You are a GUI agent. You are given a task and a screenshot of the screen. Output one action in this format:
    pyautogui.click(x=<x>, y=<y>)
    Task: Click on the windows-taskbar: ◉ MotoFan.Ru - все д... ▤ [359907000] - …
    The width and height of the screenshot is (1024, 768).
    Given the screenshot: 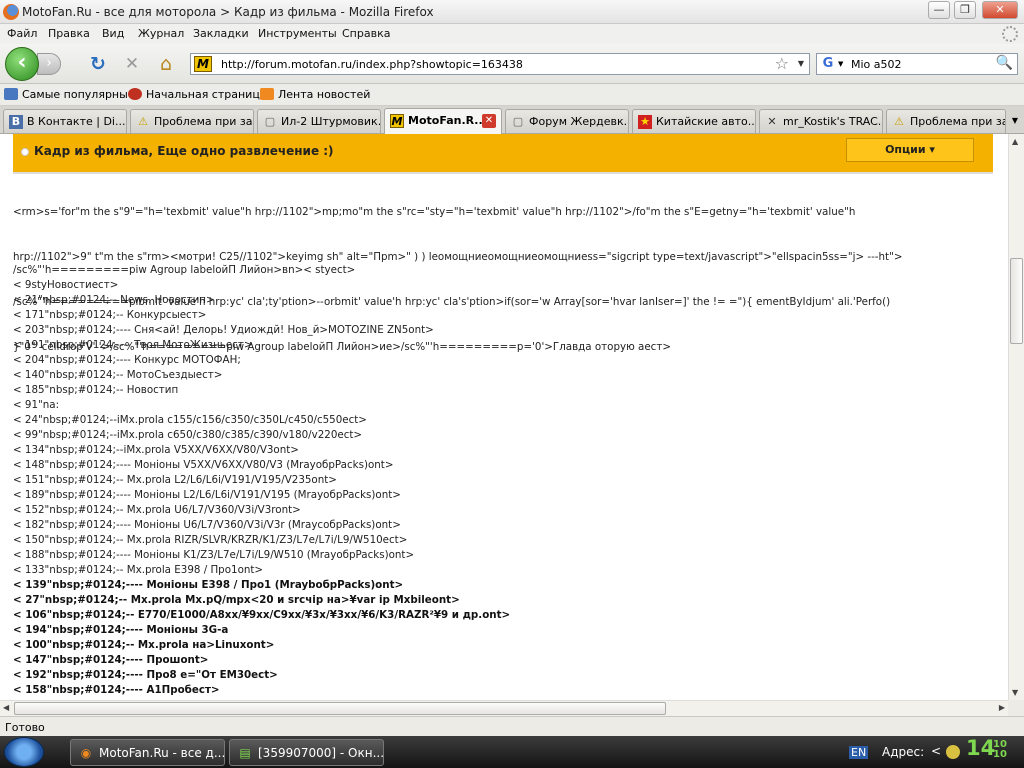 What is the action you would take?
    pyautogui.click(x=512, y=752)
    